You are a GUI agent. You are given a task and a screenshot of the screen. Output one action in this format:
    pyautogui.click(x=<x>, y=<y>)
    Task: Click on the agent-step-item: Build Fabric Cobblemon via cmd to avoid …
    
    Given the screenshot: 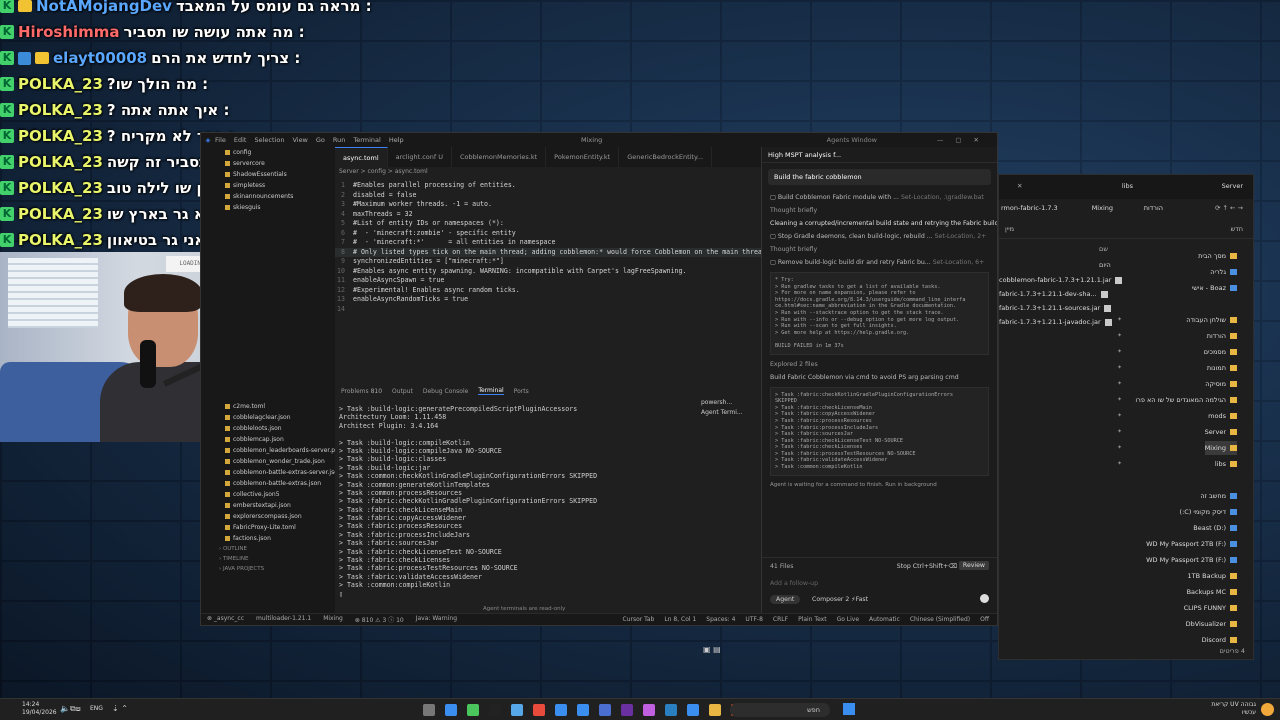 What is the action you would take?
    pyautogui.click(x=879, y=377)
    